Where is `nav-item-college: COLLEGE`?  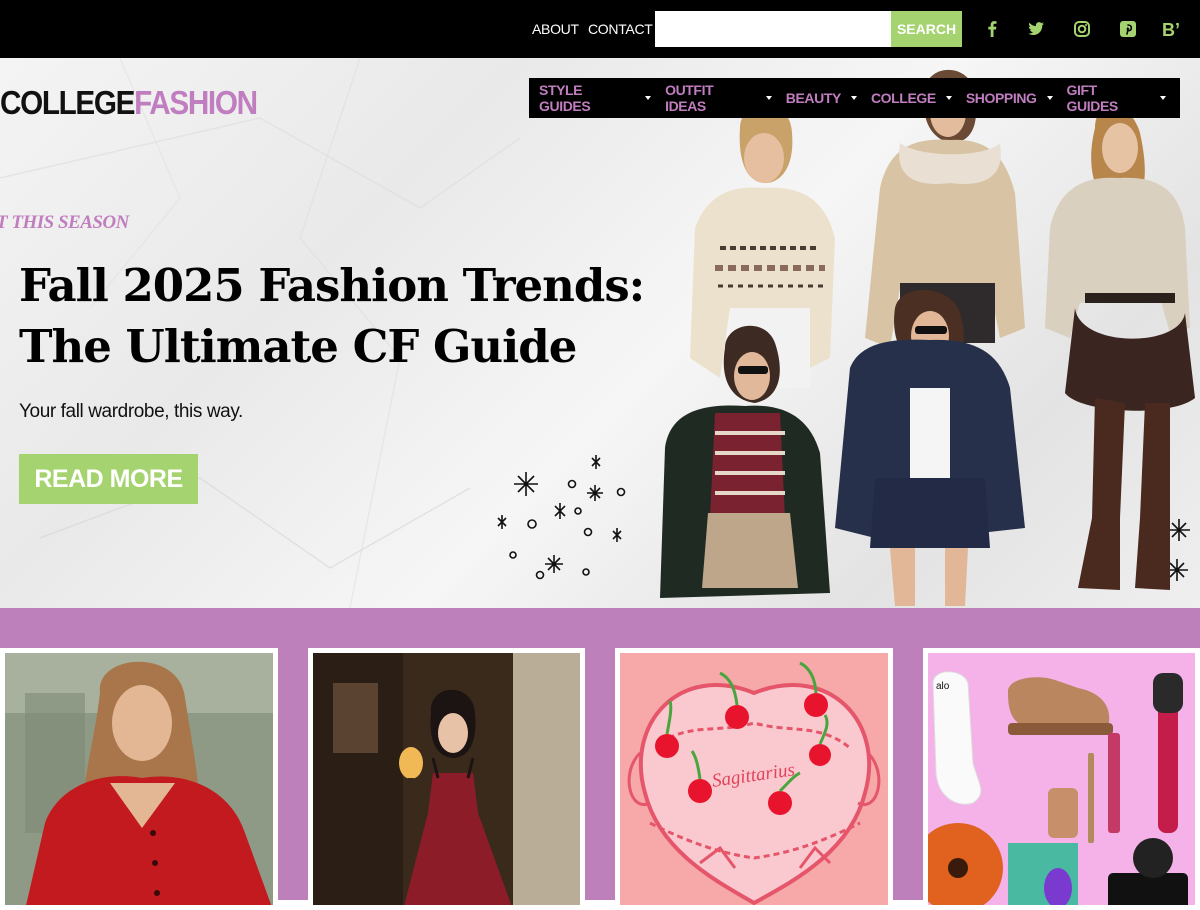
nav-item-college: COLLEGE is located at coordinates (911, 98).